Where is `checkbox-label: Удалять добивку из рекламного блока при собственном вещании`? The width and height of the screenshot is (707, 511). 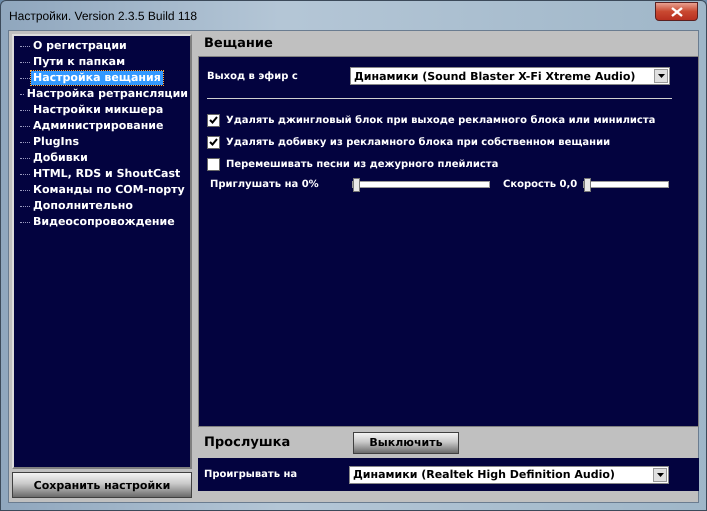 checkbox-label: Удалять добивку из рекламного блока при собственном вещании is located at coordinates (418, 142).